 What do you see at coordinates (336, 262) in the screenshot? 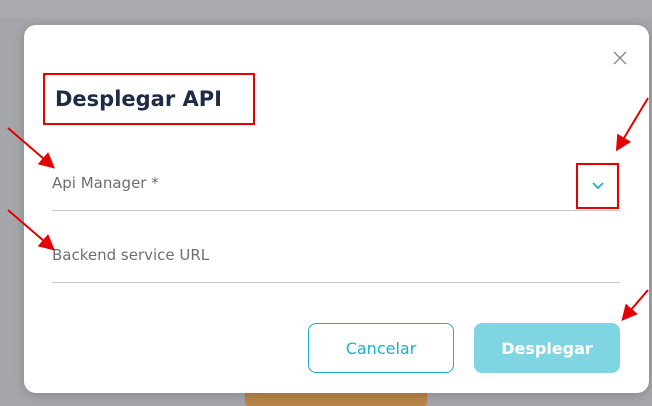
I see `backend-service-url-field: Backend service URL` at bounding box center [336, 262].